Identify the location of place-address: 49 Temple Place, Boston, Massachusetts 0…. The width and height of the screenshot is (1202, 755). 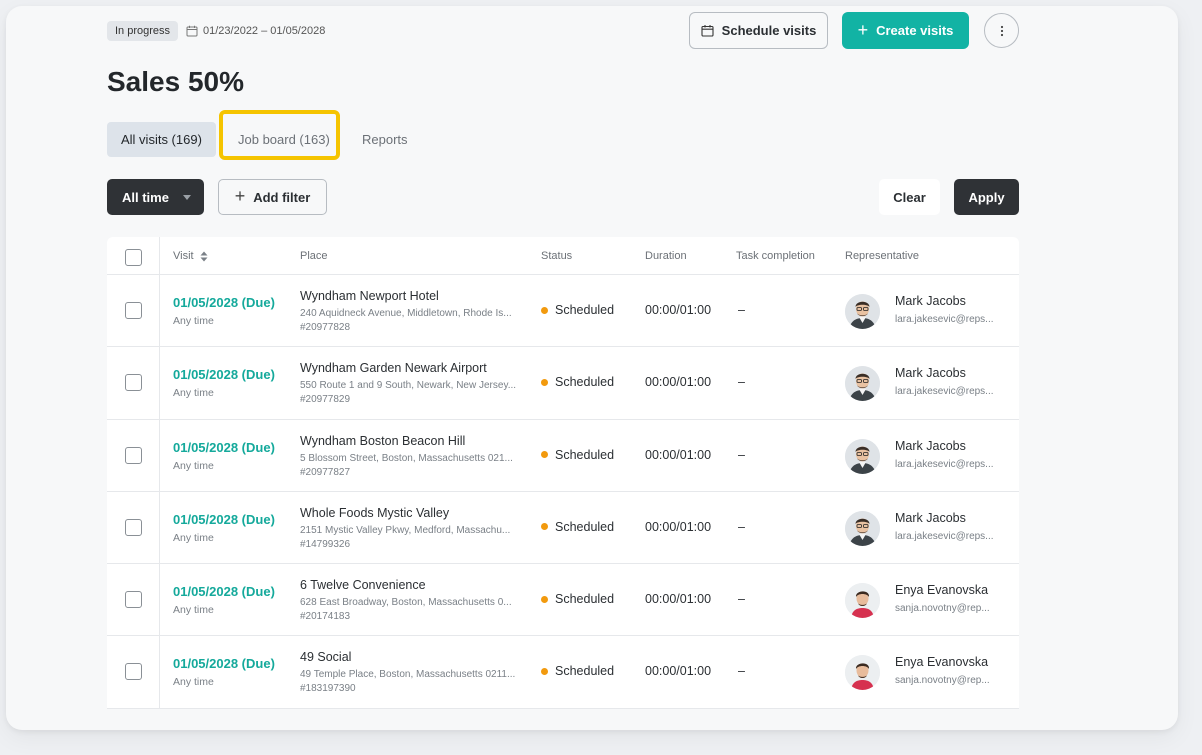
(408, 675).